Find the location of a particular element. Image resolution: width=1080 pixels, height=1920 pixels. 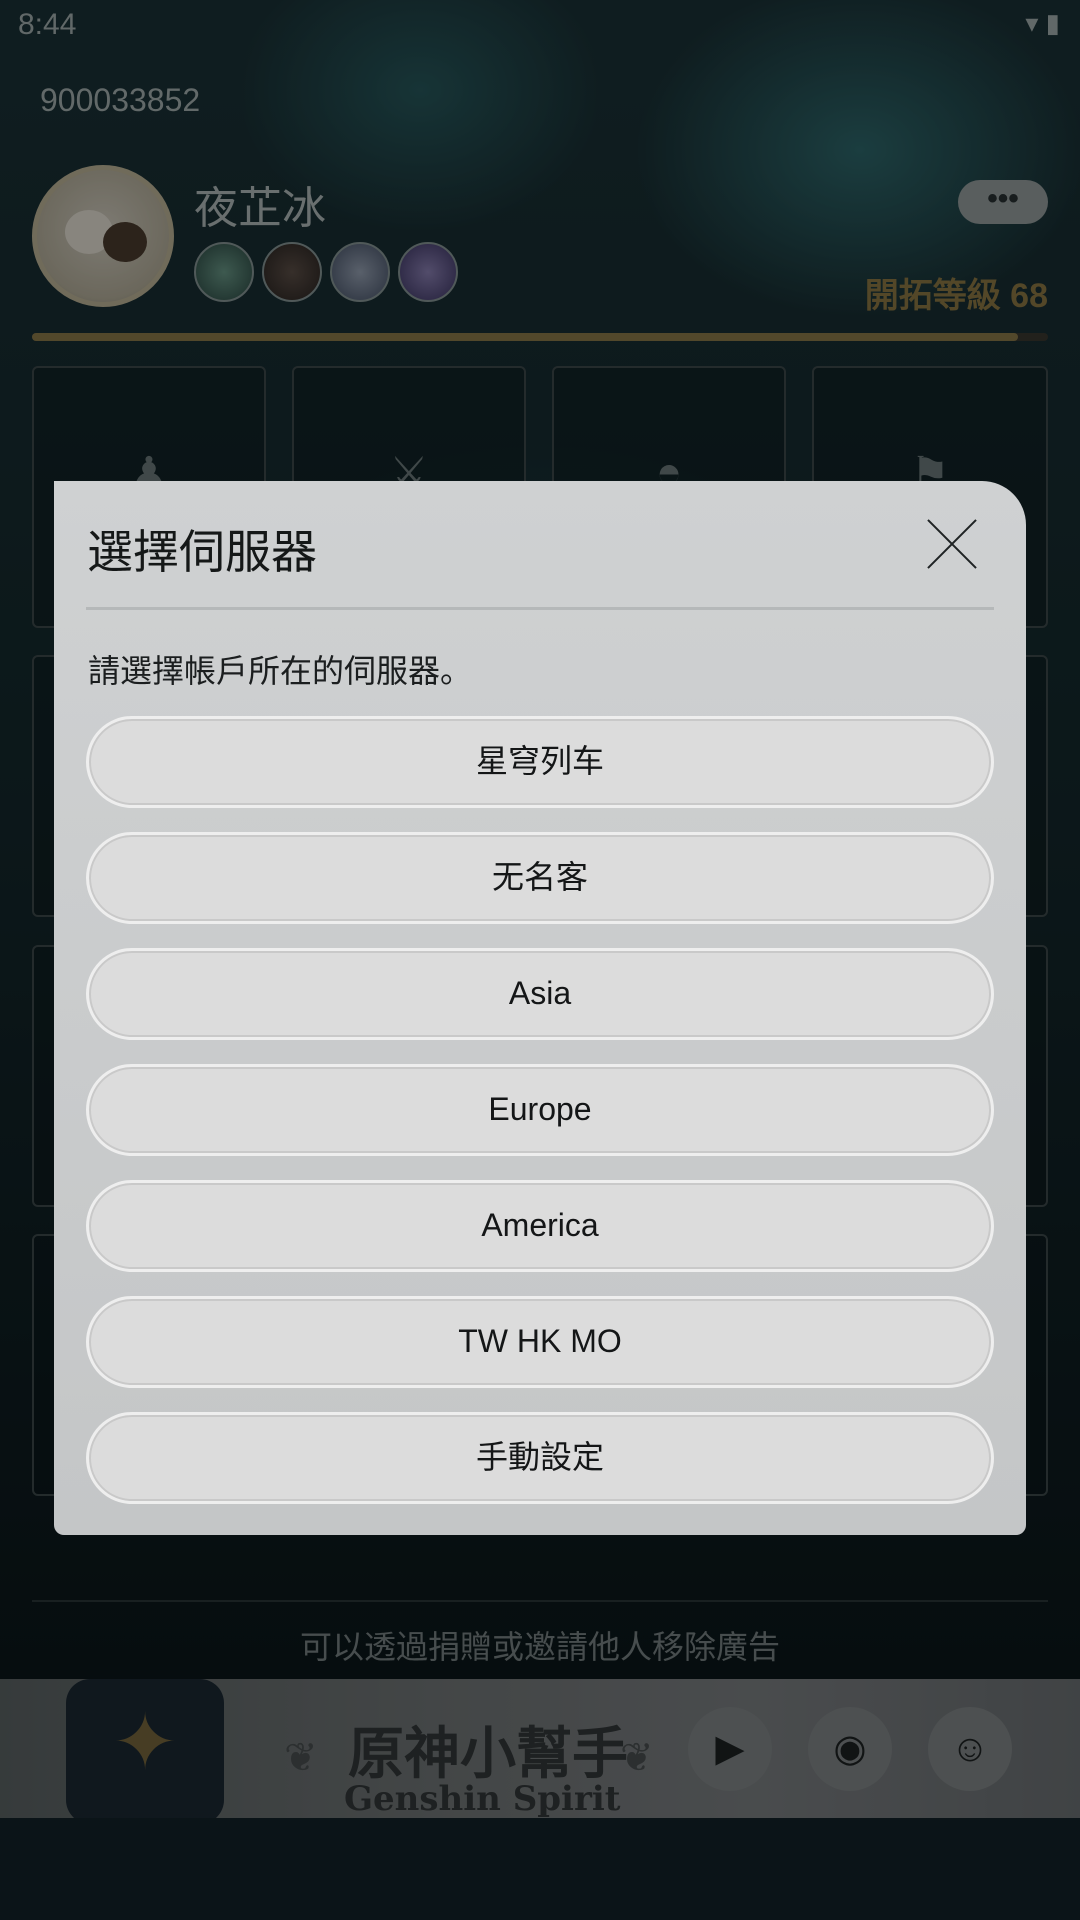

server-option-asia: Asia is located at coordinates (540, 994).